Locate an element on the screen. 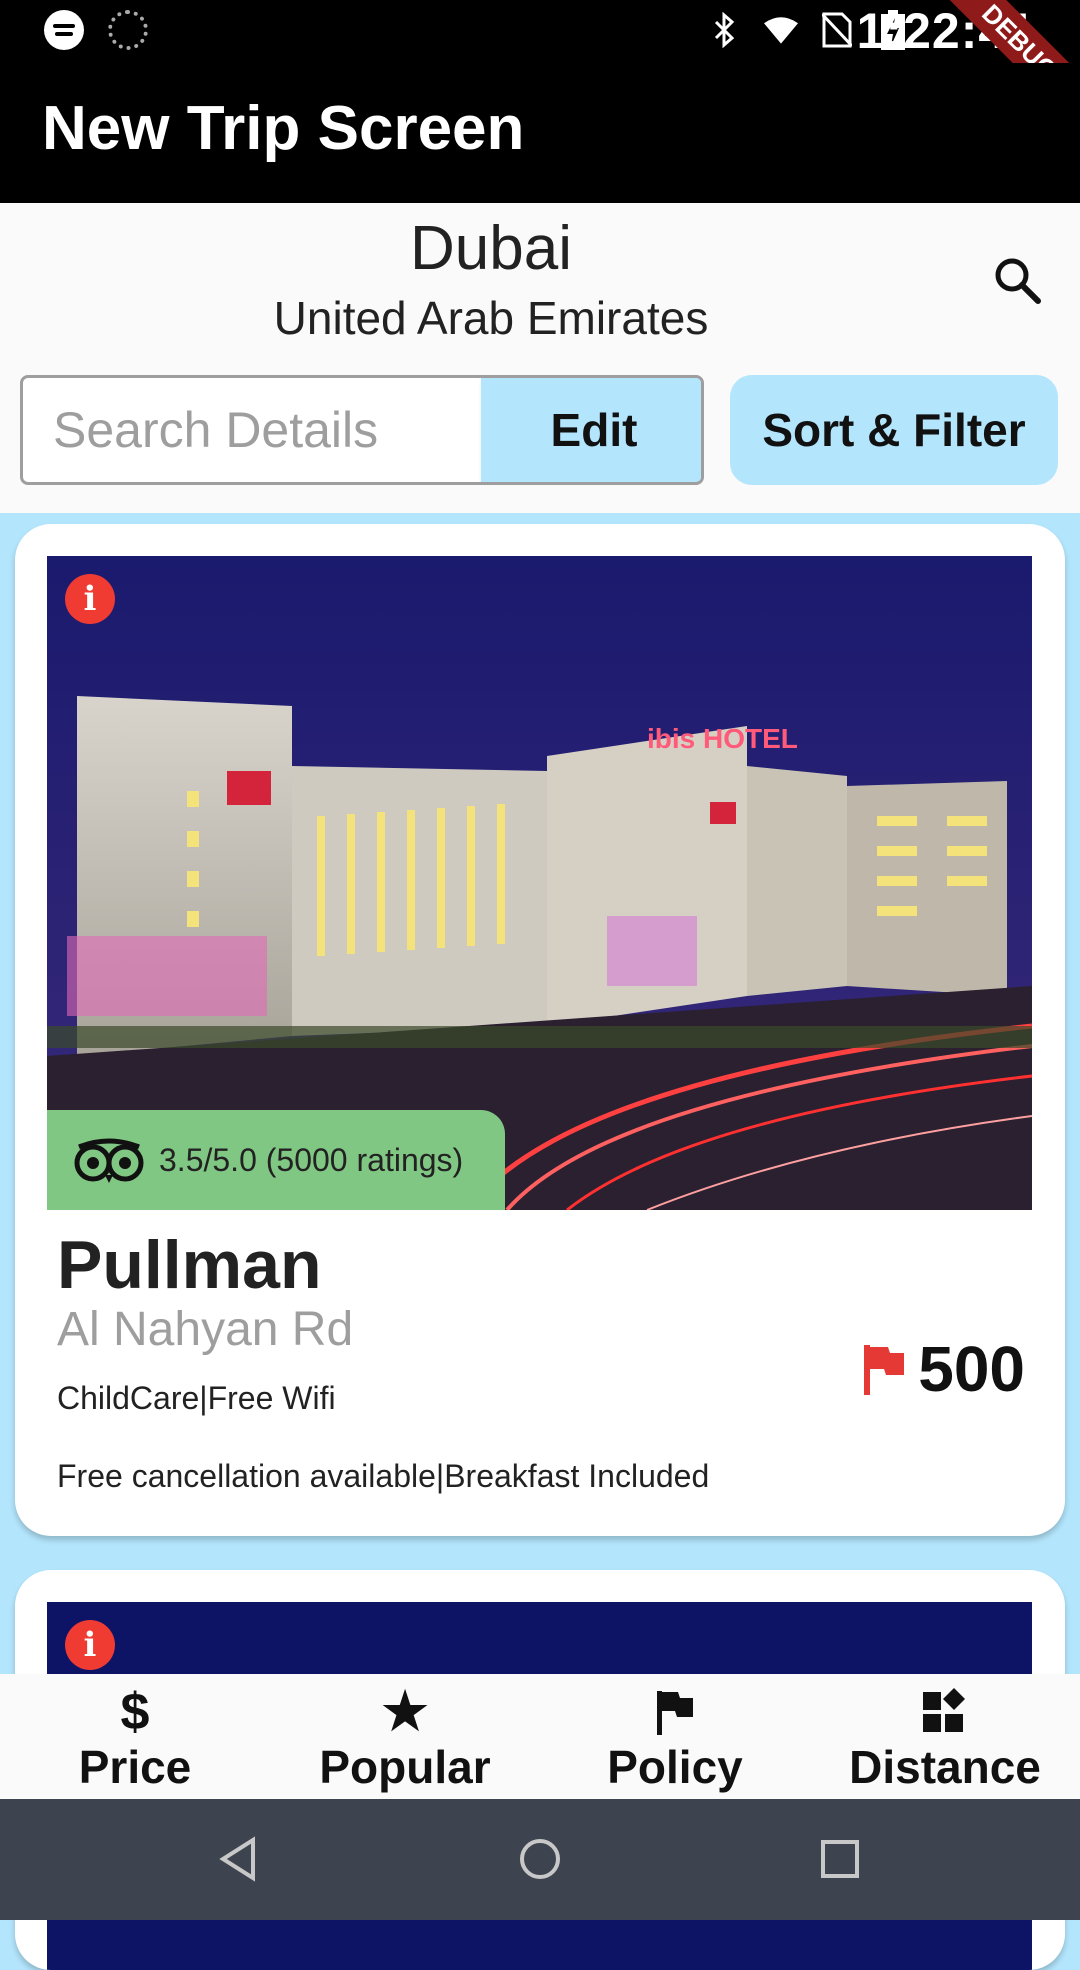 This screenshot has width=1080, height=1970. hotel-sign-text: ibis HOTEL is located at coordinates (722, 738).